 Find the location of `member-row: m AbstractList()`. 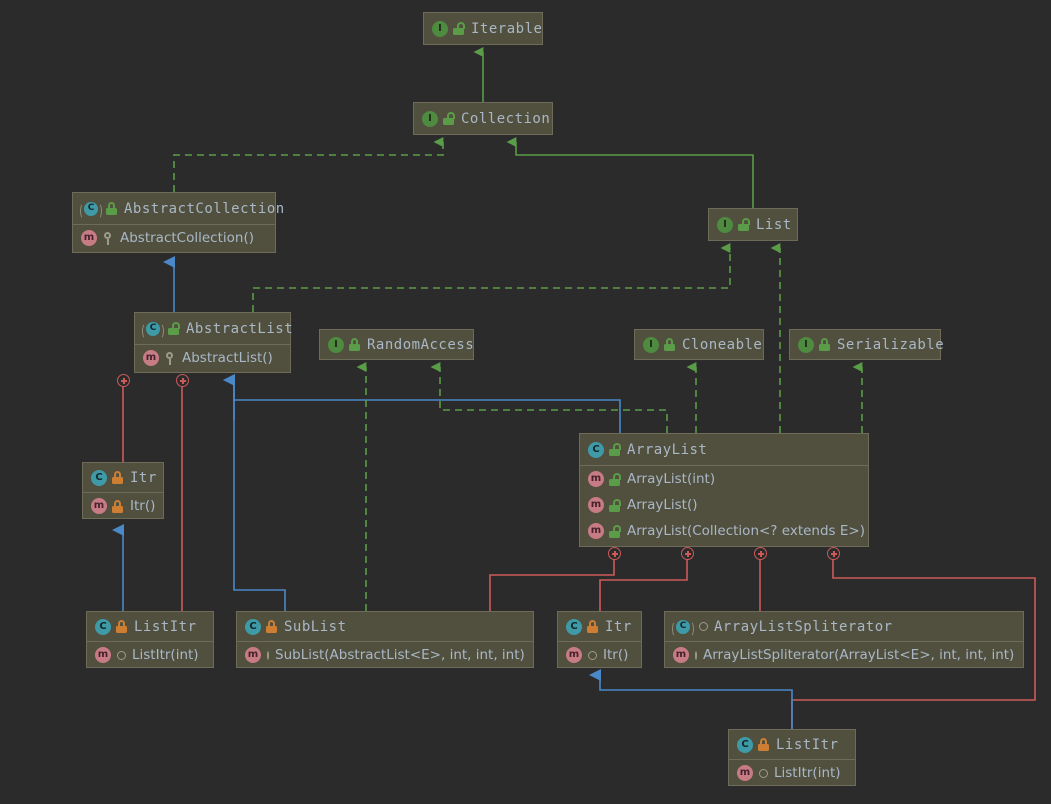

member-row: m AbstractList() is located at coordinates (212, 358).